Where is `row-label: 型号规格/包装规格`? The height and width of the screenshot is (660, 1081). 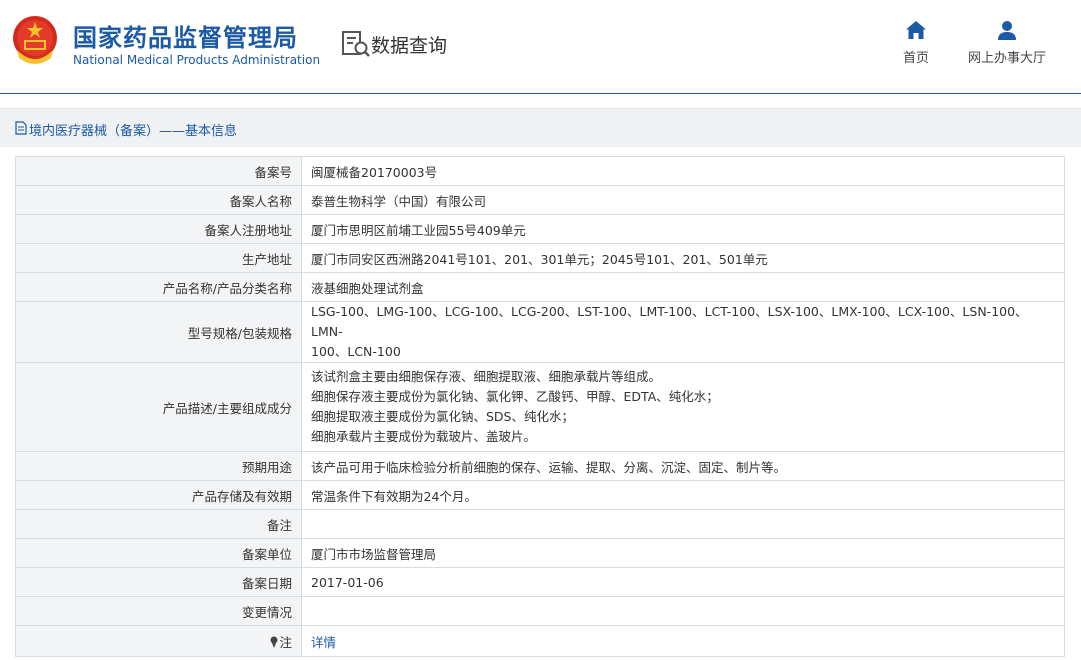 row-label: 型号规格/包装规格 is located at coordinates (158, 332).